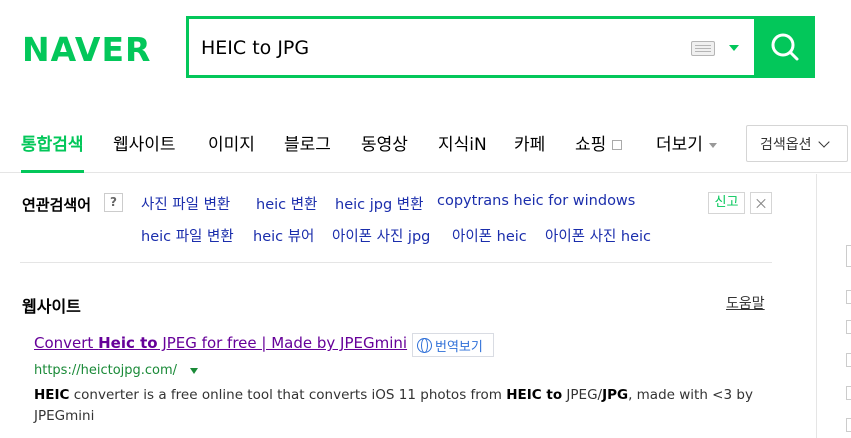 The width and height of the screenshot is (851, 438). Describe the element at coordinates (615, 395) in the screenshot. I see `desc-bold: JPG` at that location.